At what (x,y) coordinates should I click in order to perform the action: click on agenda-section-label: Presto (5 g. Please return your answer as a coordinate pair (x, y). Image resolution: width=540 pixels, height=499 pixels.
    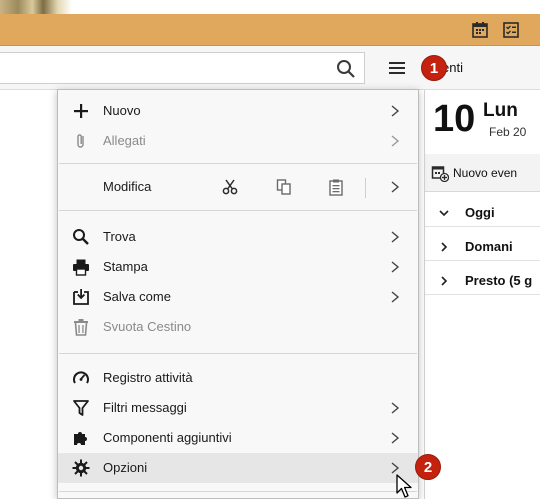
    Looking at the image, I should click on (499, 280).